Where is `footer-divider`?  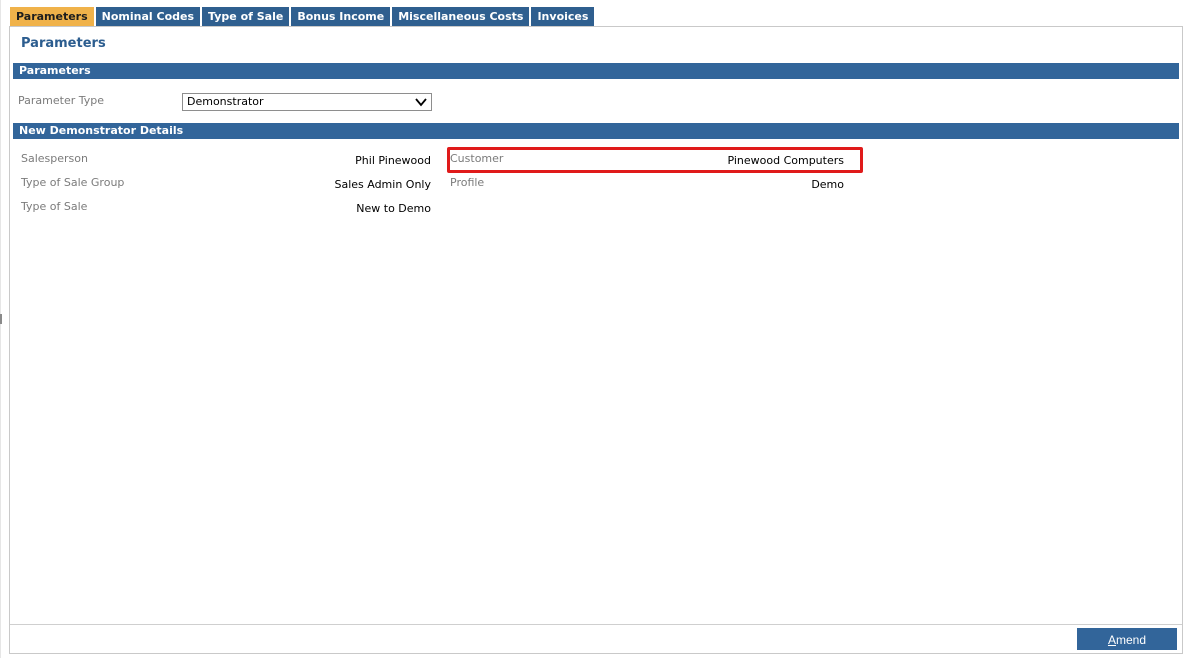
footer-divider is located at coordinates (596, 624).